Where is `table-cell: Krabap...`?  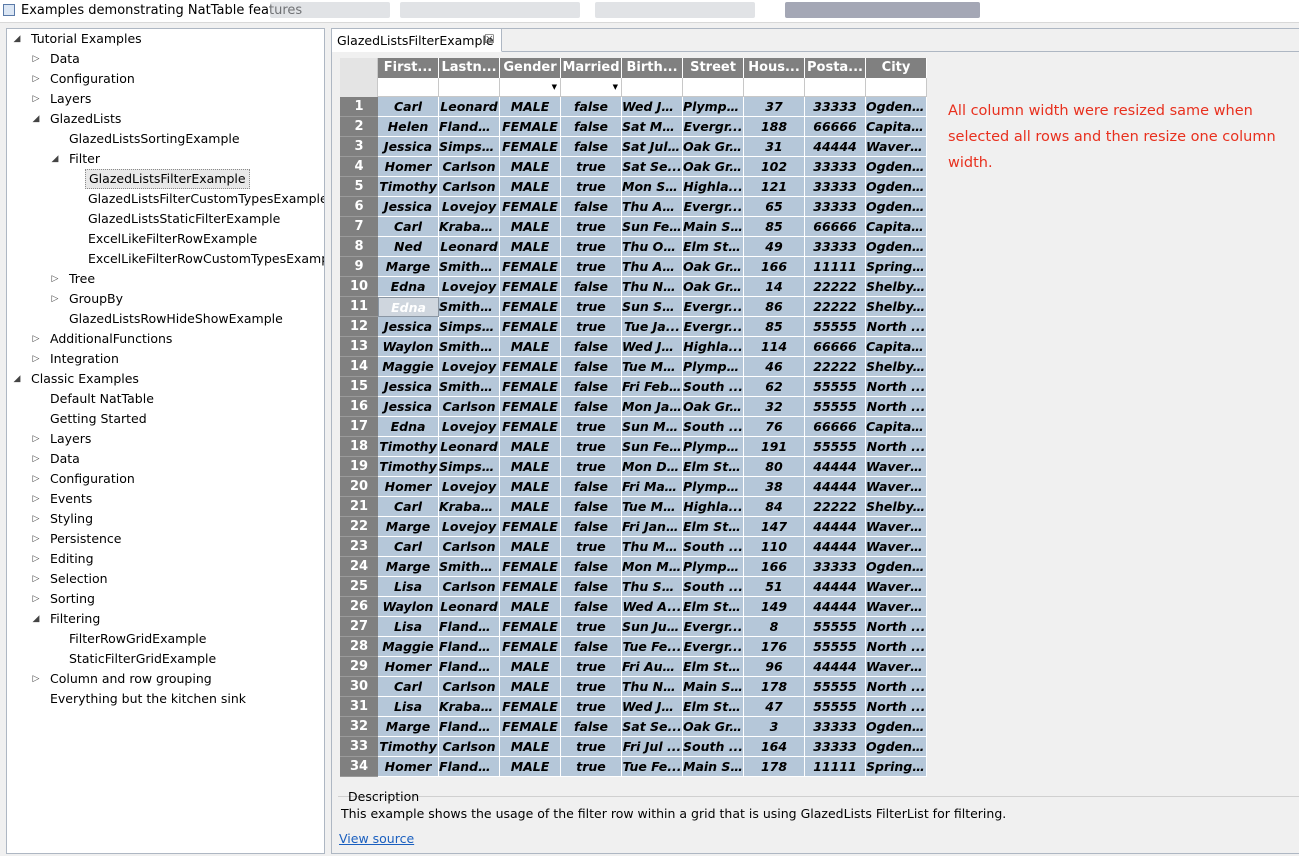 table-cell: Krabap... is located at coordinates (469, 507).